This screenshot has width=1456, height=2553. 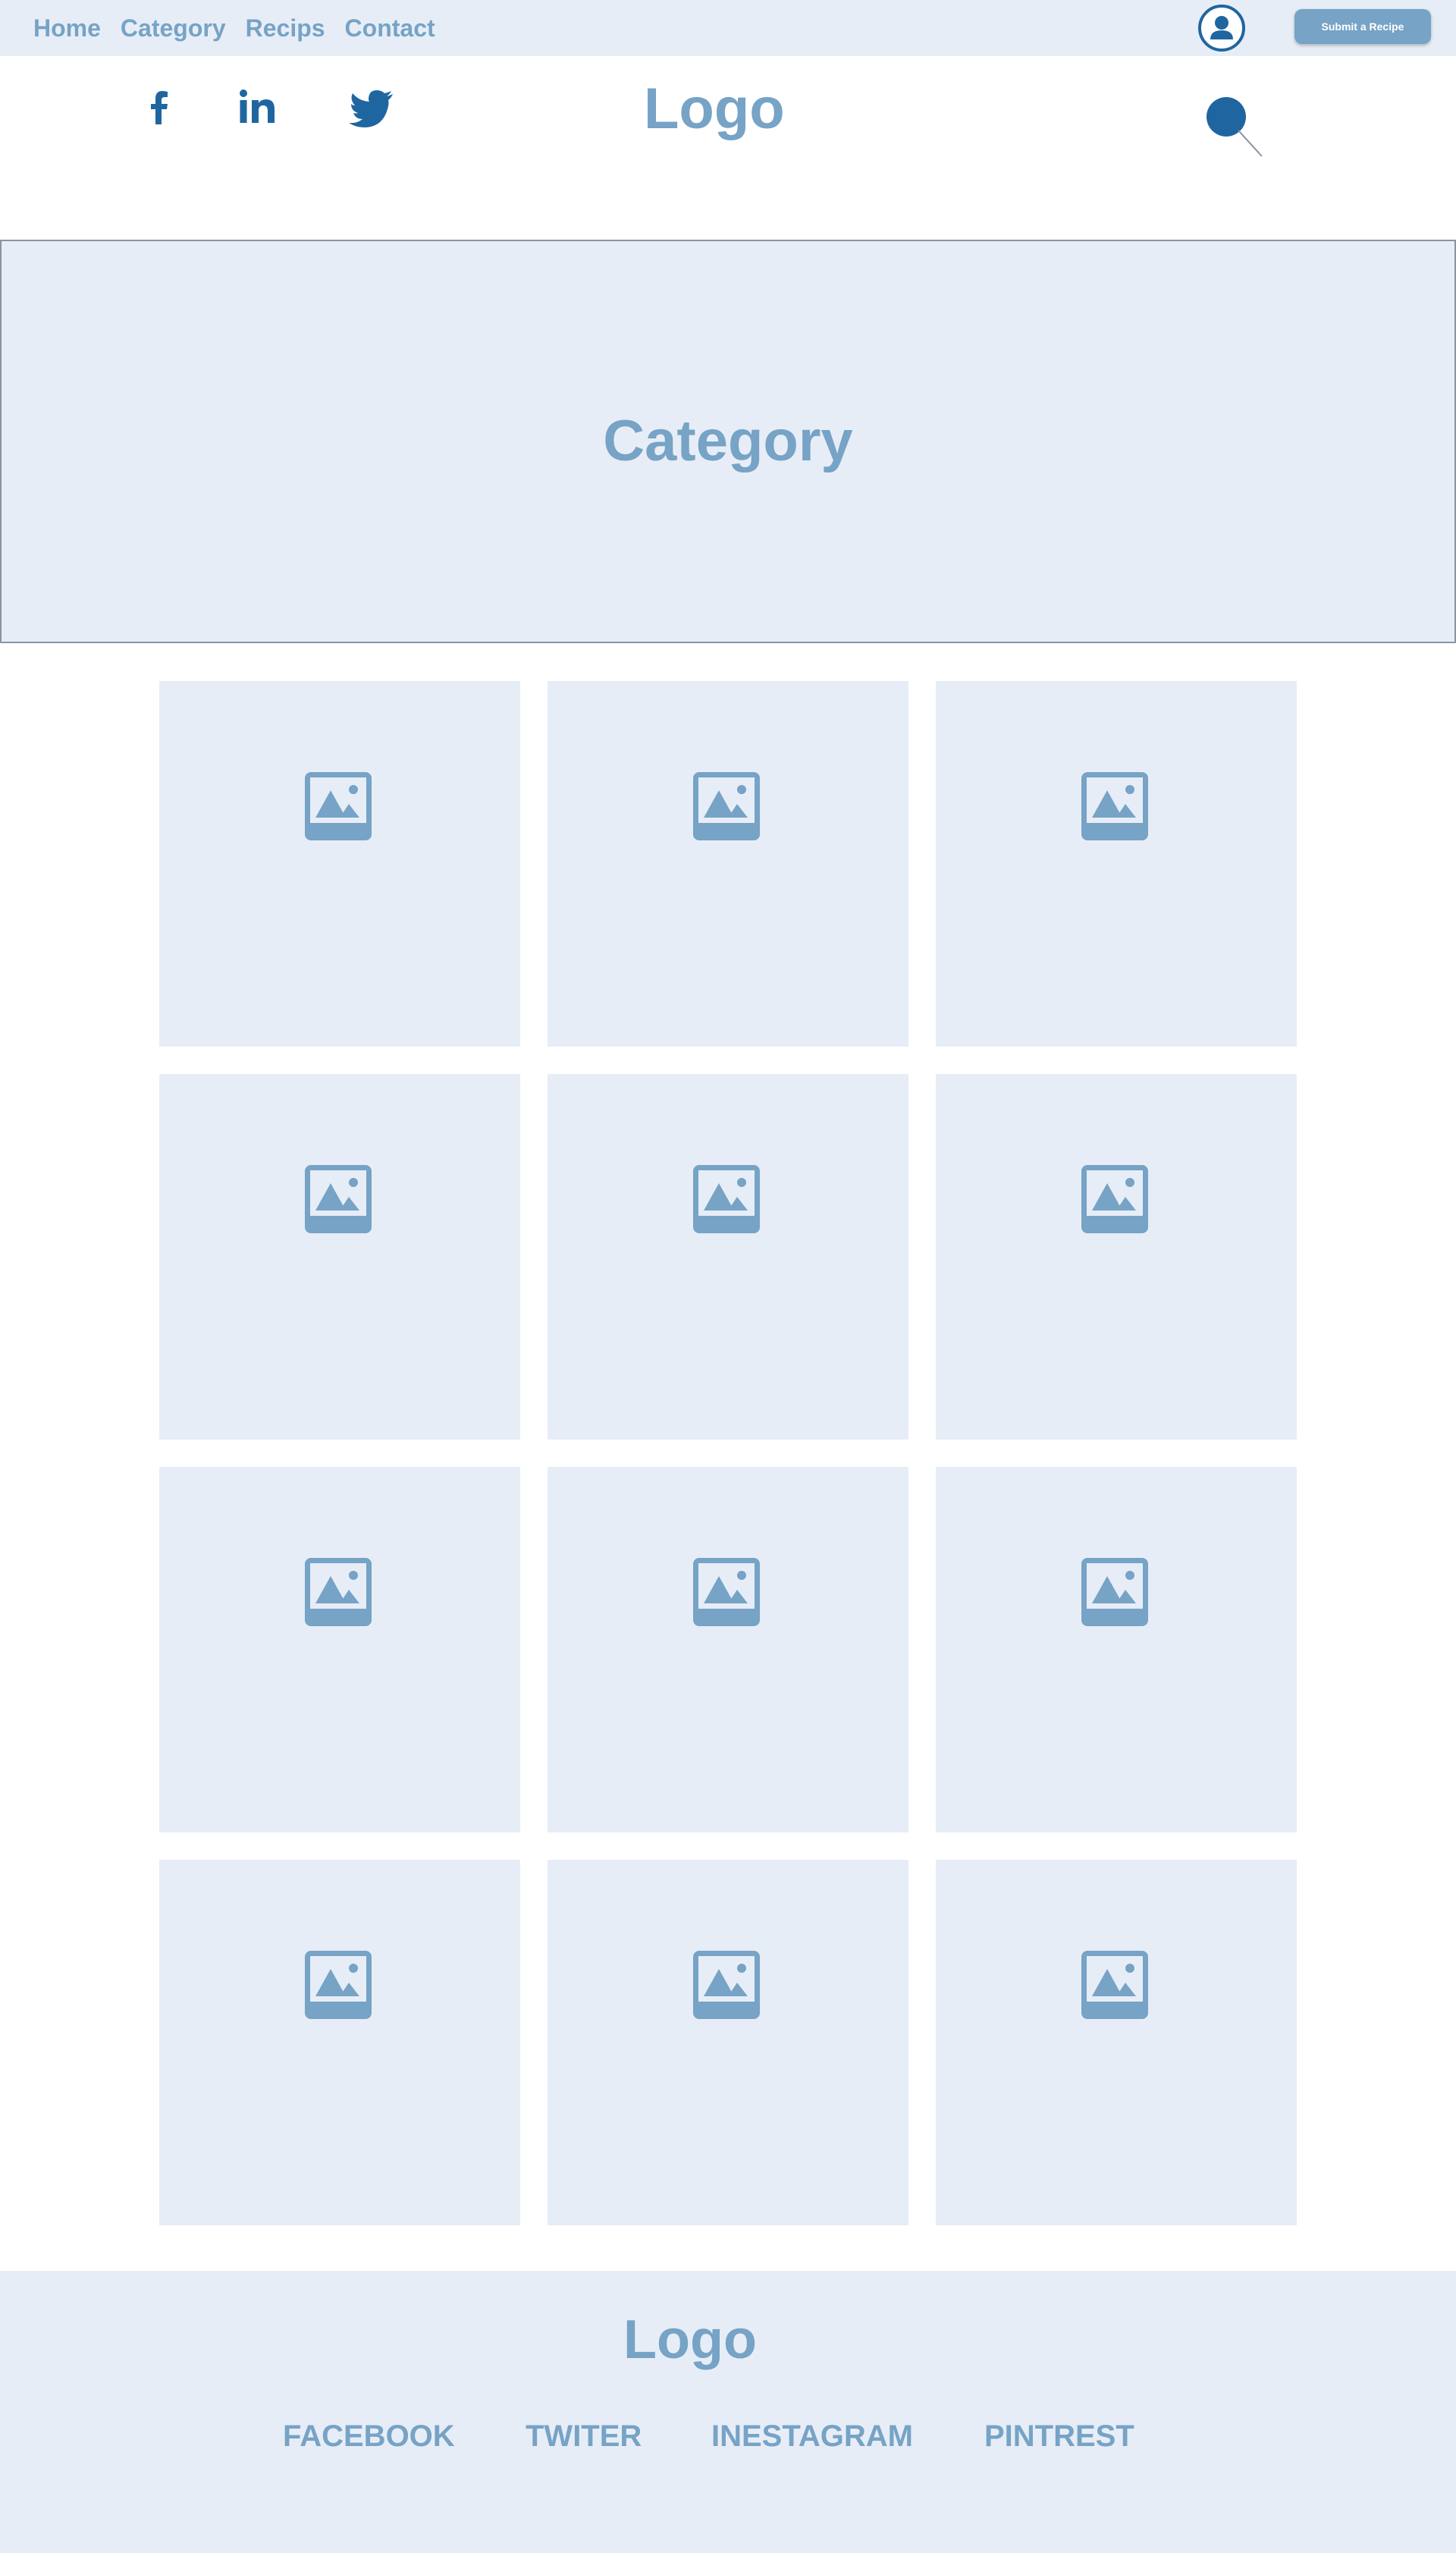 What do you see at coordinates (584, 2437) in the screenshot?
I see `footer-twiter-link: TWITER` at bounding box center [584, 2437].